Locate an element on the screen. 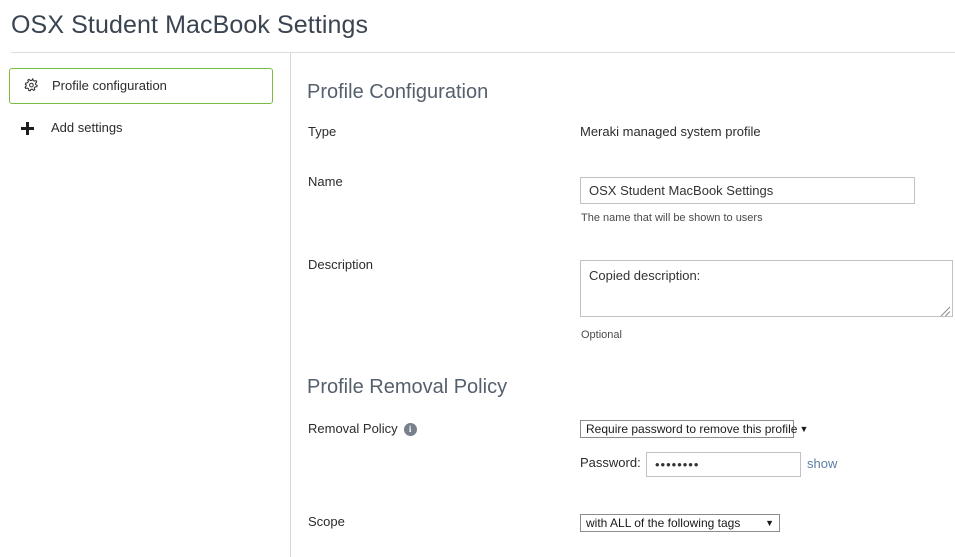 This screenshot has width=955, height=557. add-settings-button: Add settings is located at coordinates (109, 128).